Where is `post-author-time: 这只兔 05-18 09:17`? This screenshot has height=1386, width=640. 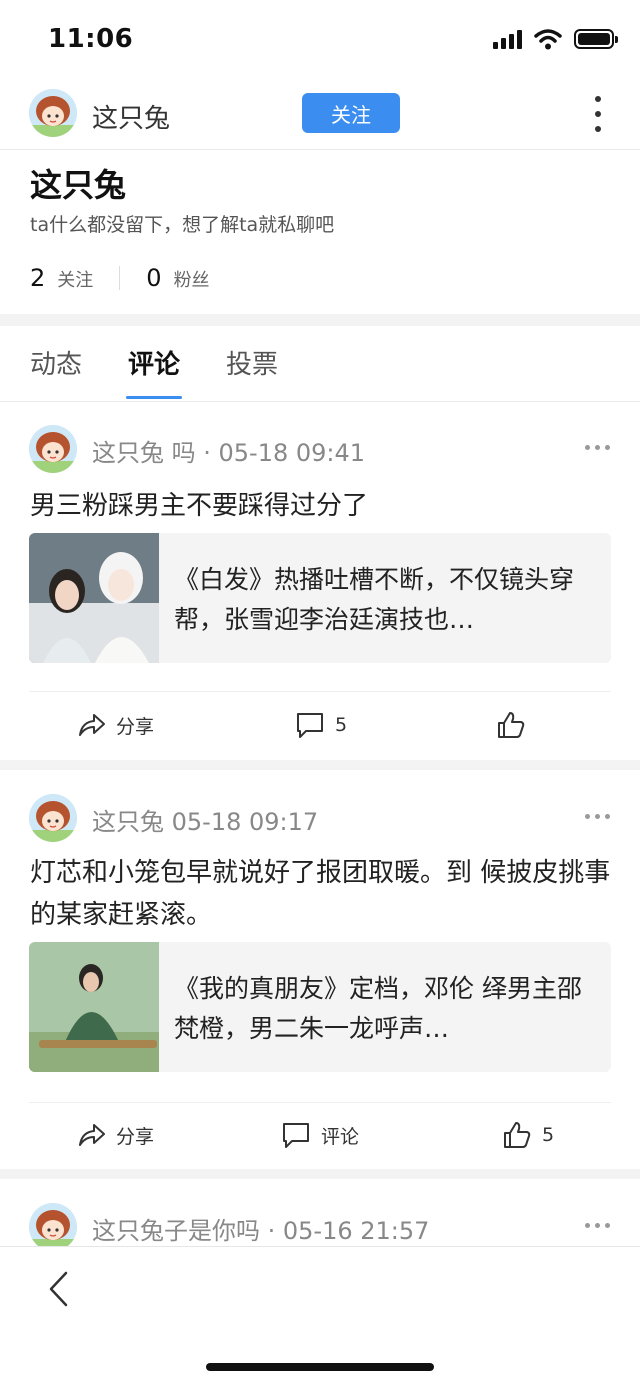
post-author-time: 这只兔 05-18 09:17 is located at coordinates (205, 822).